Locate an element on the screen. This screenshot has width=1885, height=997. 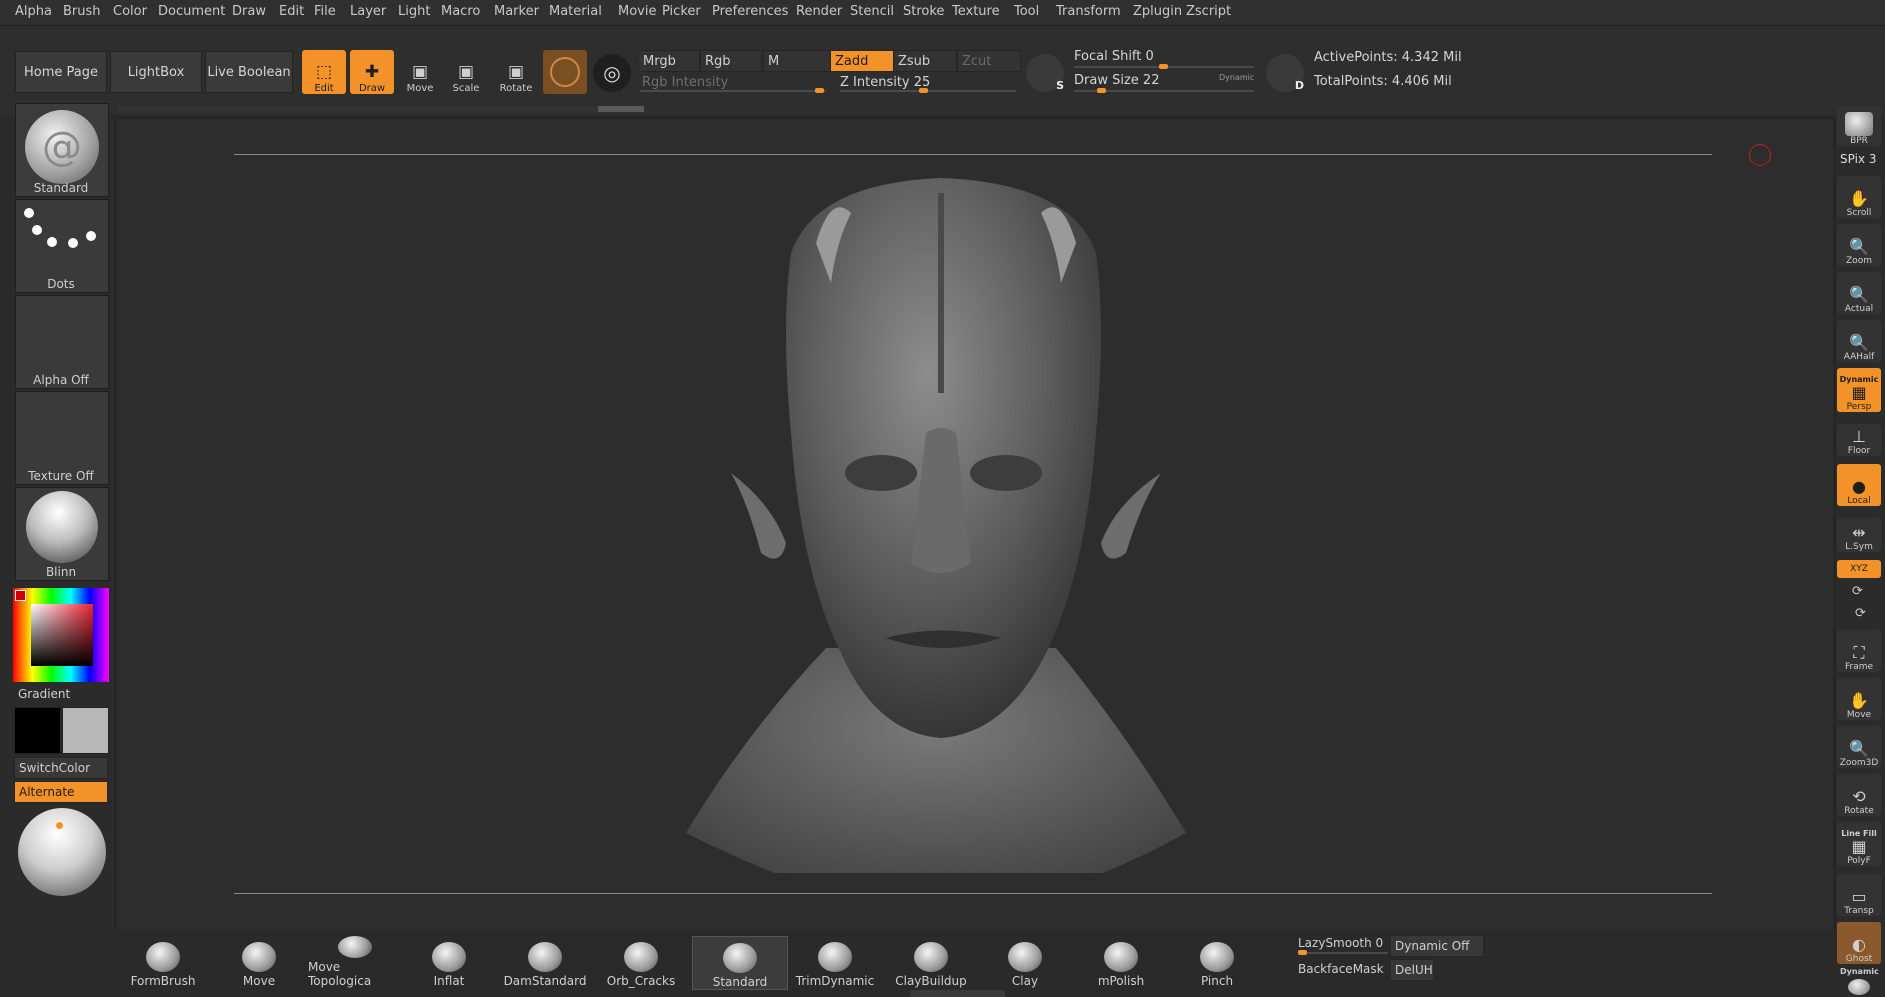
aahalf-button: 🔍 AAHalf is located at coordinates (1859, 341).